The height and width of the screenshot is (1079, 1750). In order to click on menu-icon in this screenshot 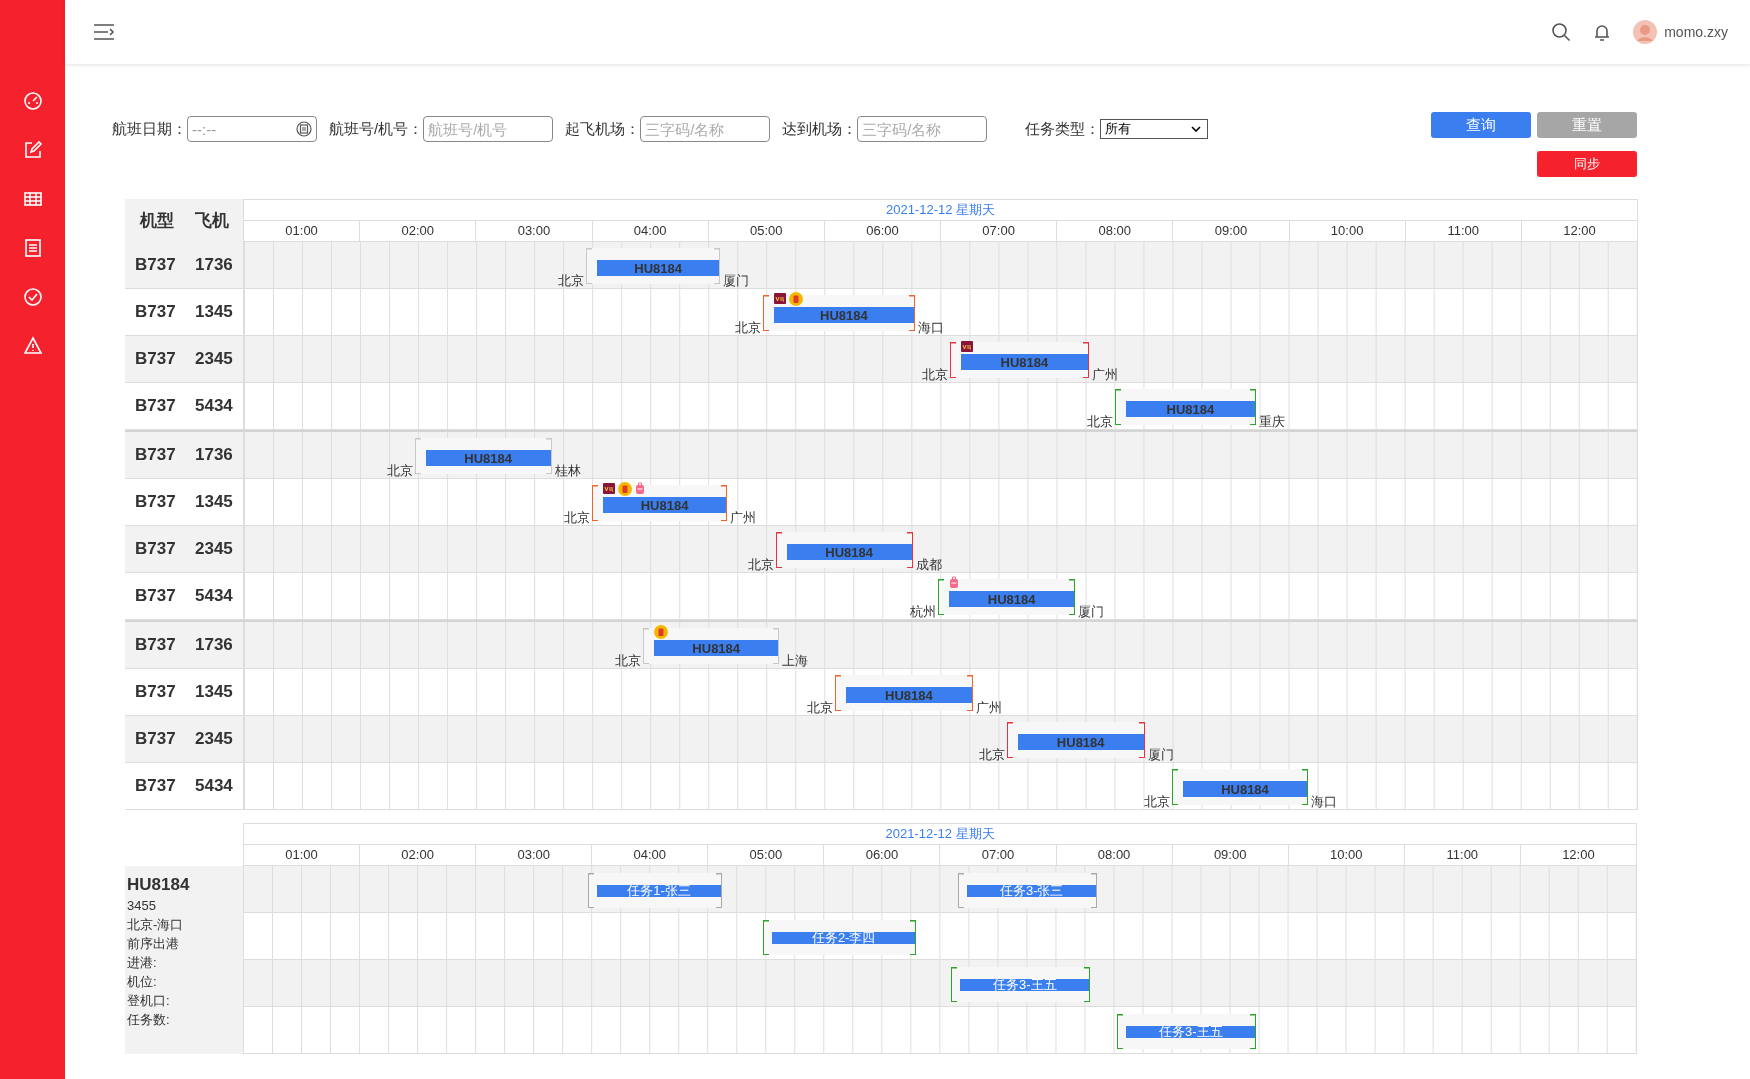, I will do `click(104, 32)`.